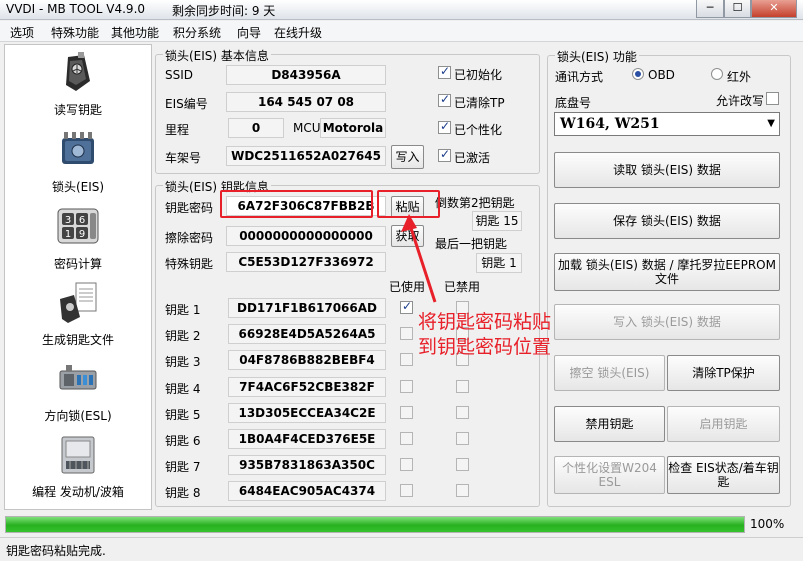 The height and width of the screenshot is (561, 803). What do you see at coordinates (183, 389) in the screenshot?
I see `key-4-label: 钥匙 4` at bounding box center [183, 389].